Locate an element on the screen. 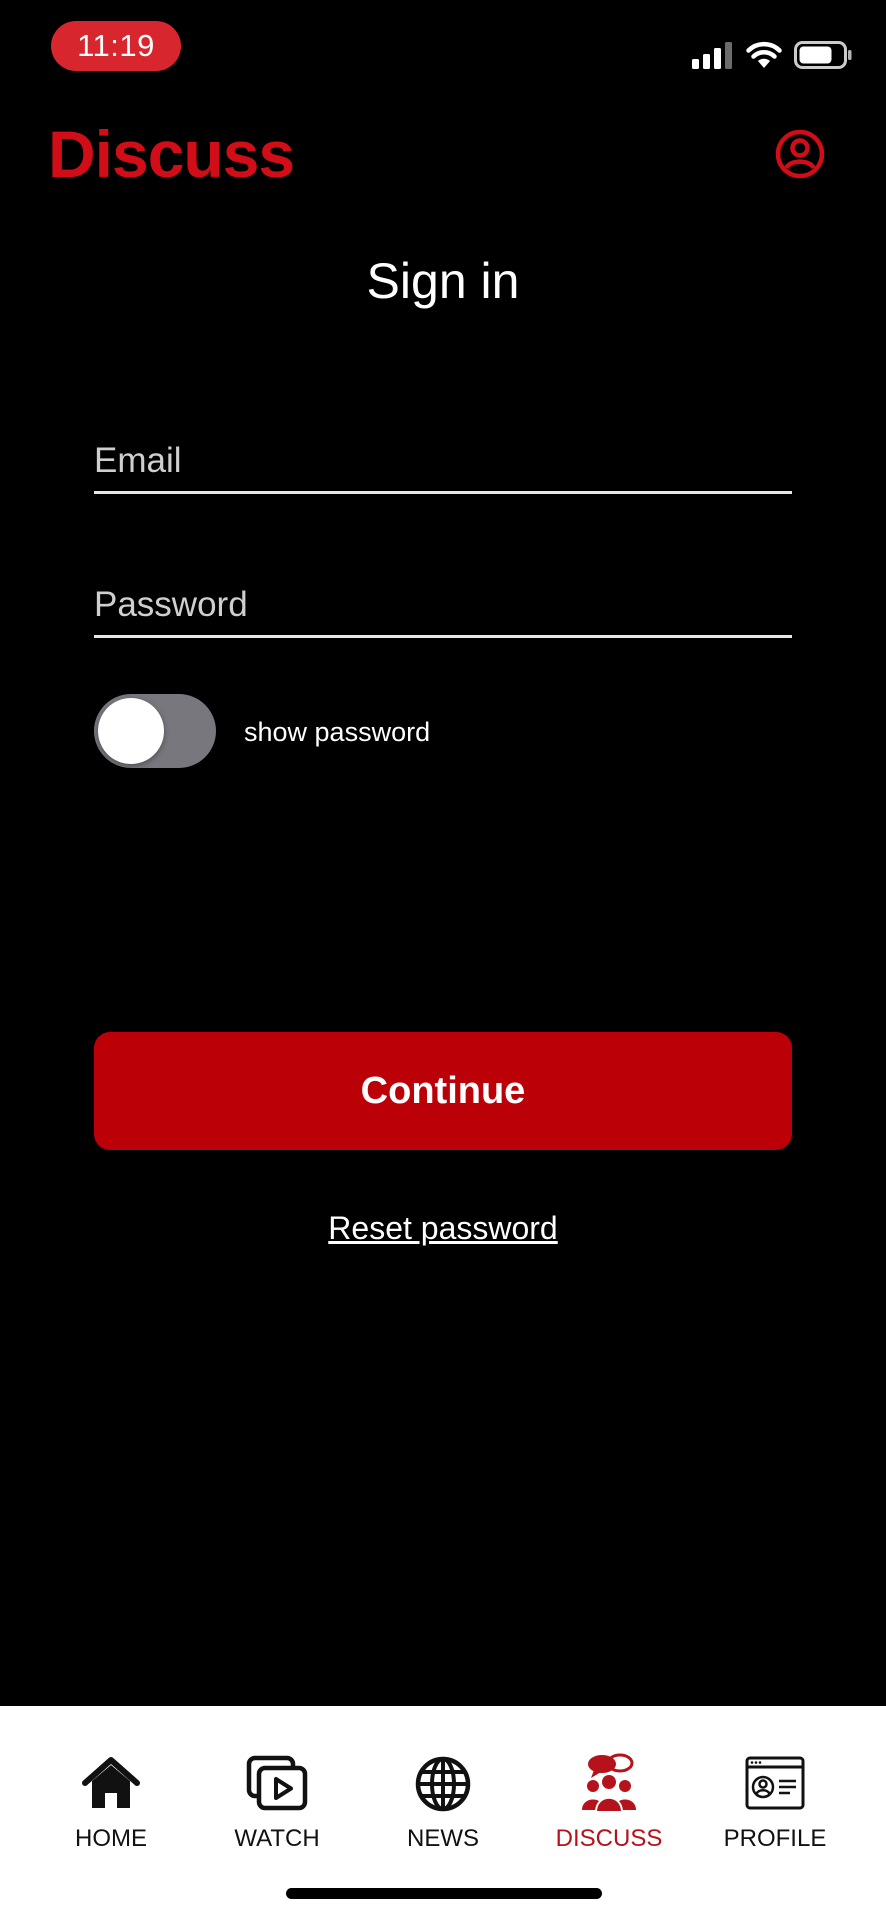 The width and height of the screenshot is (886, 1920). globe-icon is located at coordinates (443, 1784).